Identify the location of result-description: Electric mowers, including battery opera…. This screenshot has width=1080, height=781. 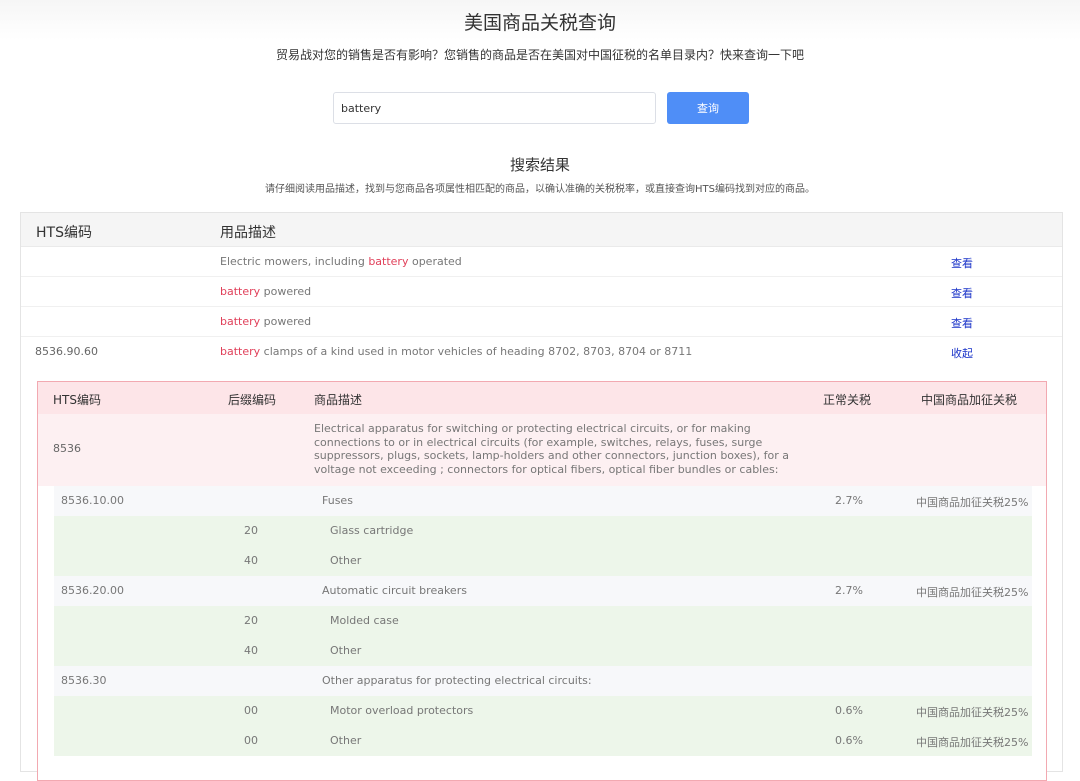
(341, 261).